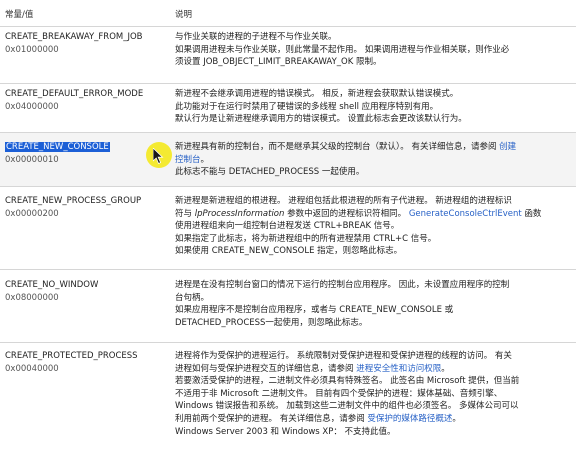 This screenshot has height=453, width=576. What do you see at coordinates (184, 15) in the screenshot?
I see `column-header-description: 说明` at bounding box center [184, 15].